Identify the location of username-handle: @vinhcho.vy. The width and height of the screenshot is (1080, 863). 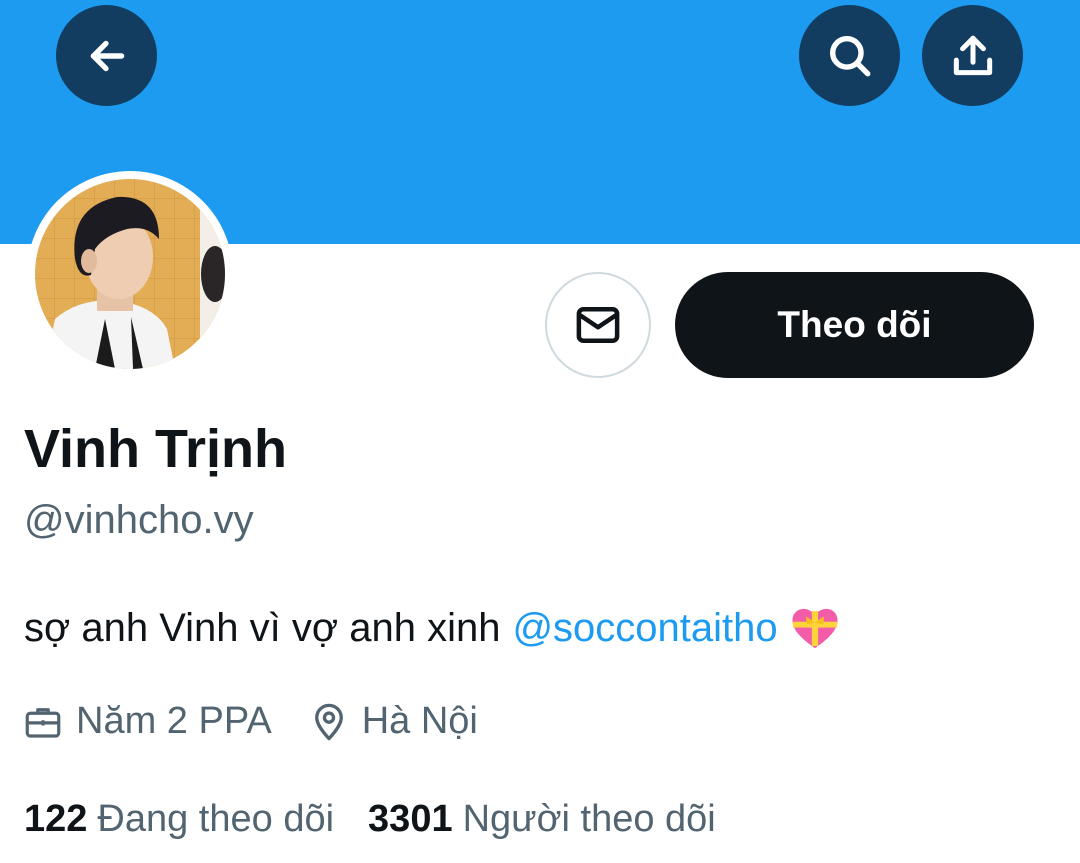
(139, 520).